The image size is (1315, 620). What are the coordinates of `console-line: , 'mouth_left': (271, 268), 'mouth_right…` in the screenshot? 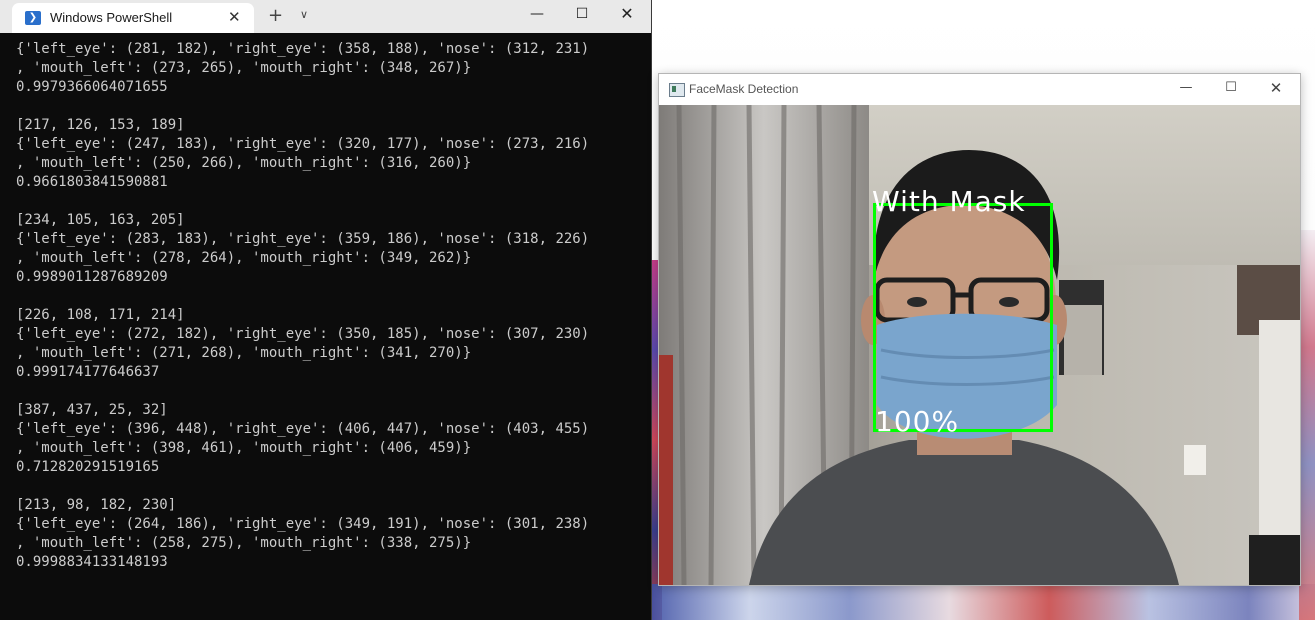 It's located at (244, 353).